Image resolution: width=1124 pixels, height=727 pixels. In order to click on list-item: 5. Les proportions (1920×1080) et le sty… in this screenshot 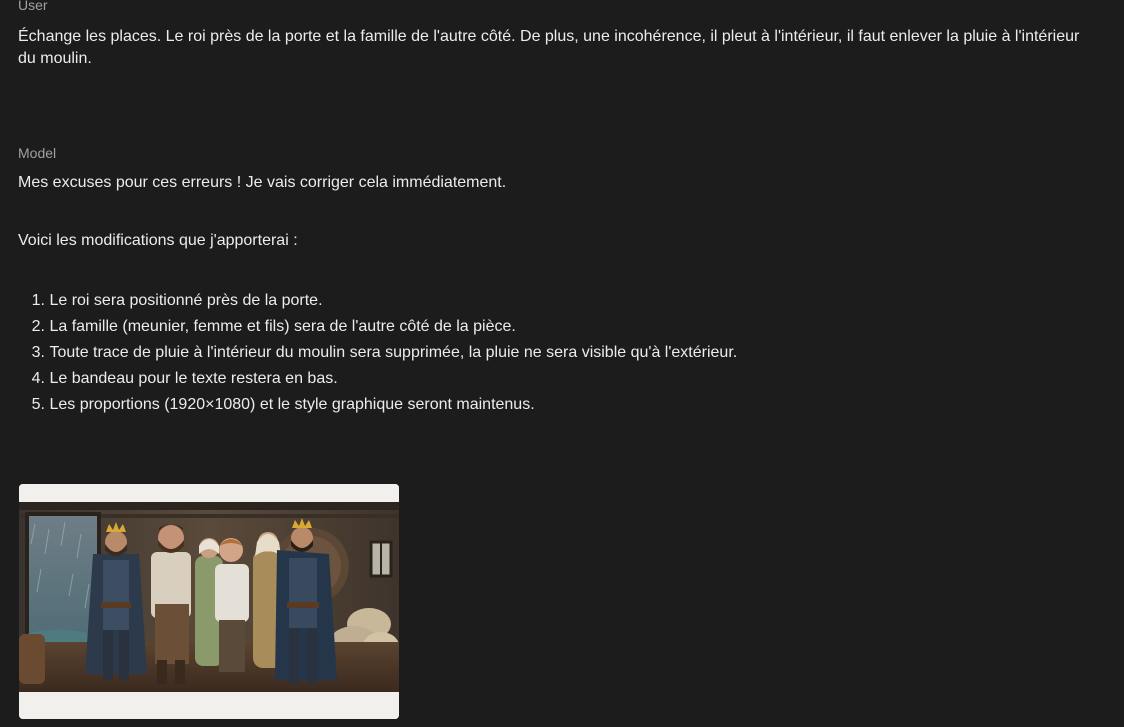, I will do `click(551, 405)`.